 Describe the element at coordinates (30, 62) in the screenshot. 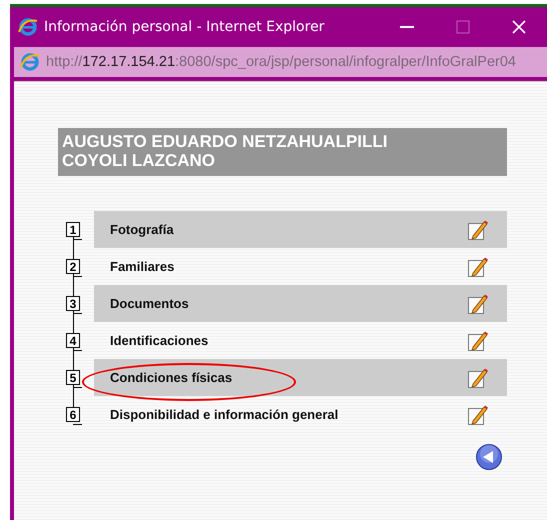

I see `page-icon` at that location.